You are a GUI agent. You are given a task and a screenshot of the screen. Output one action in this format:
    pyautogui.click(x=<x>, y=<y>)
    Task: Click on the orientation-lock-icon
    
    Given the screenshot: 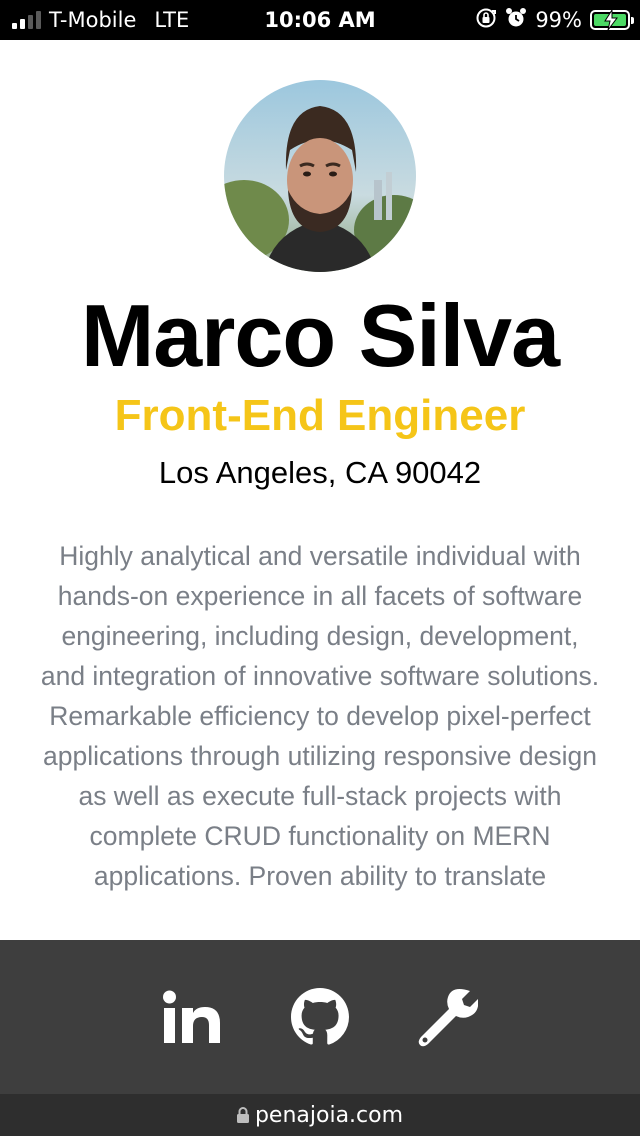 What is the action you would take?
    pyautogui.click(x=486, y=20)
    